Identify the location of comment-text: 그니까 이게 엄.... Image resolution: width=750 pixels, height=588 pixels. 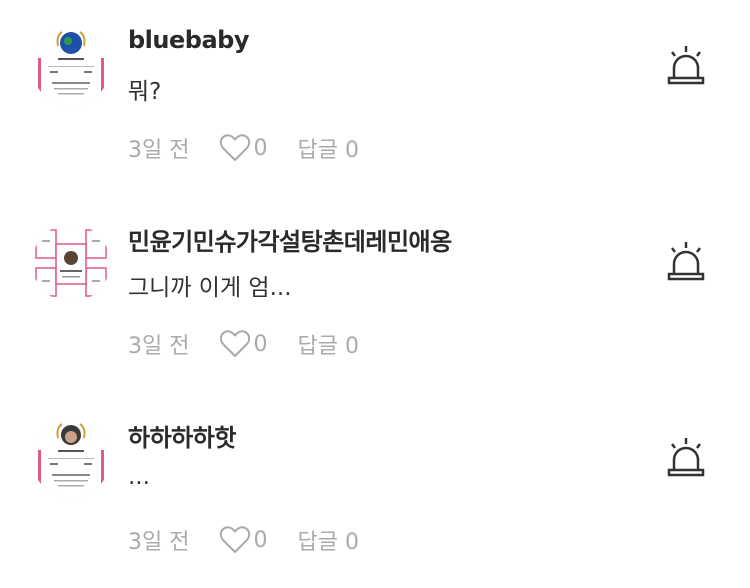
(210, 288).